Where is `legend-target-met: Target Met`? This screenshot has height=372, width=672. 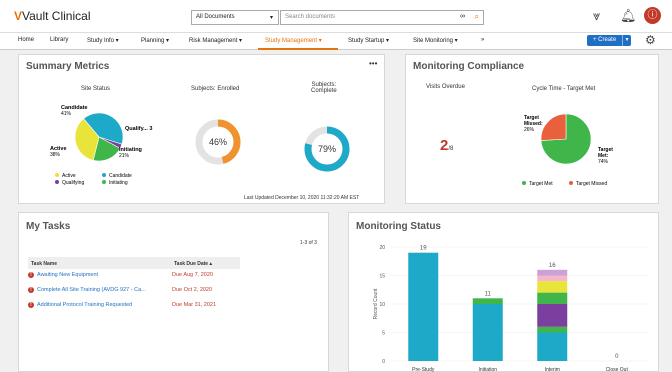
legend-target-met: Target Met is located at coordinates (541, 184).